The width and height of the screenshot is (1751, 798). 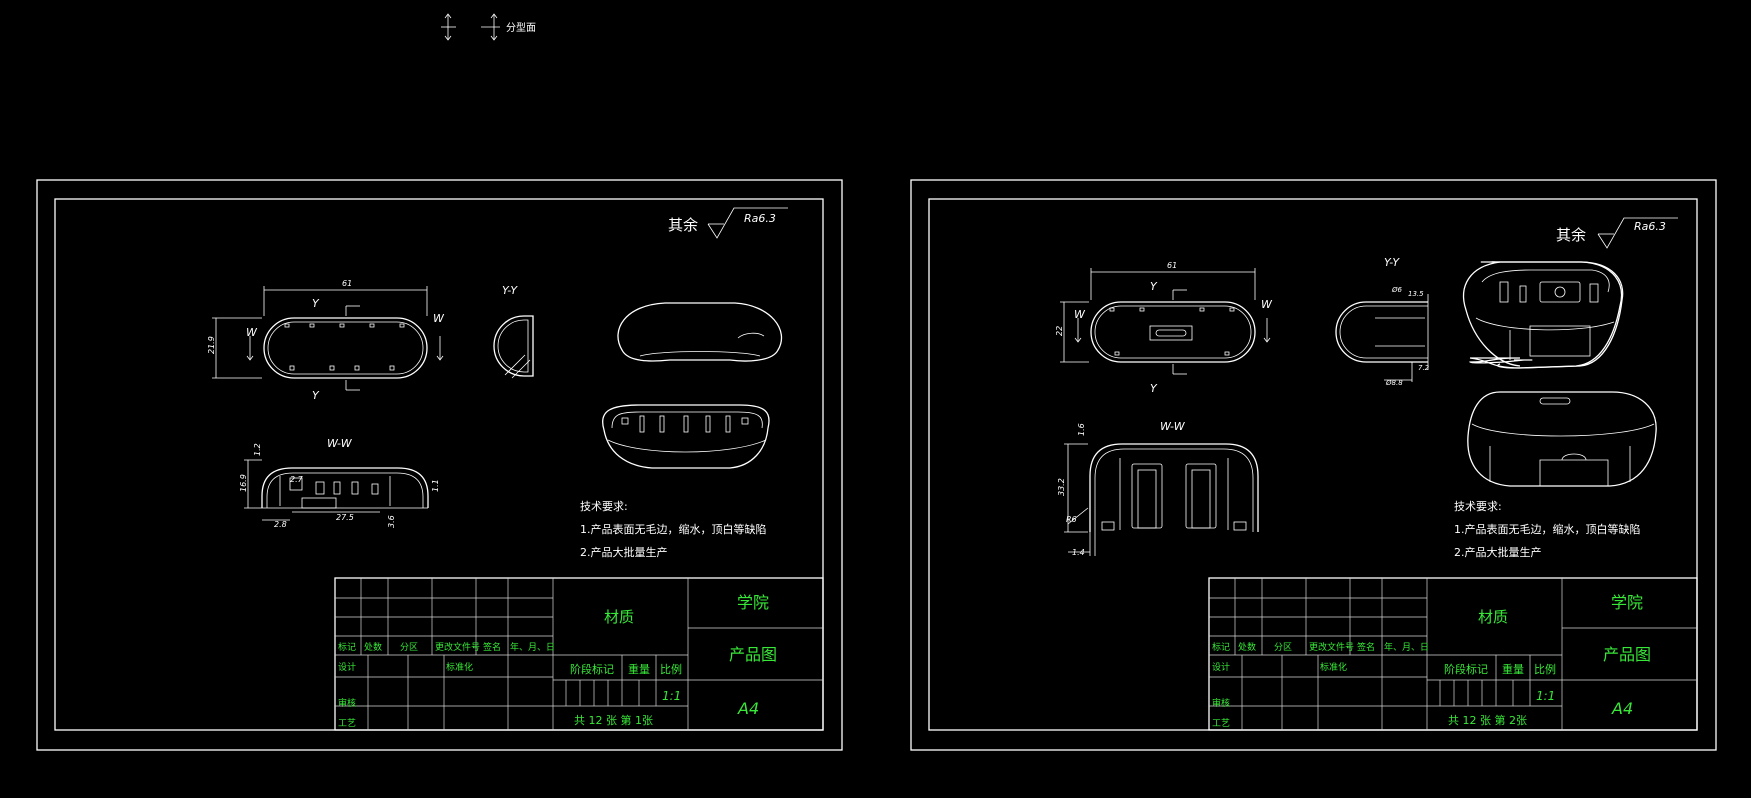 What do you see at coordinates (1164, 328) in the screenshot?
I see `top-view: 61 22 Y Y W W` at bounding box center [1164, 328].